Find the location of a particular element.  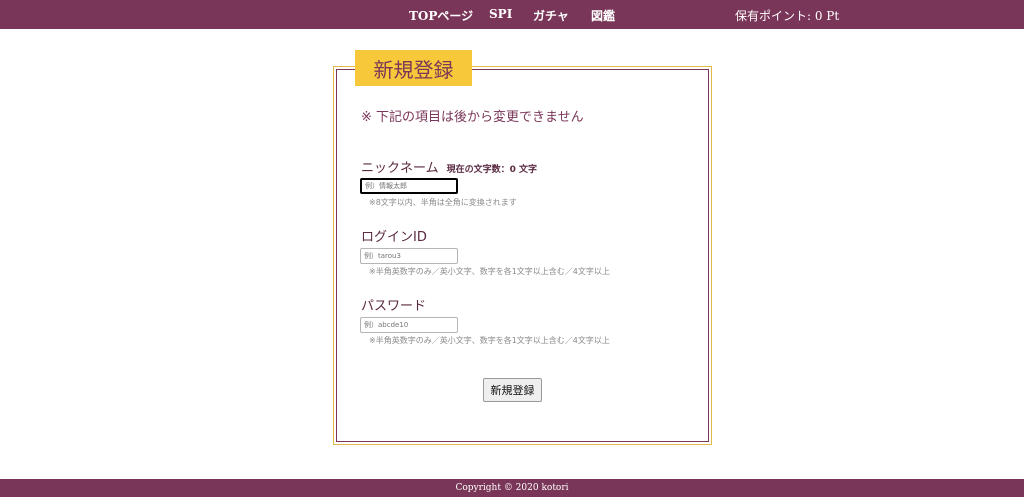

nav-encyclopedia-link: 図鑑 is located at coordinates (603, 15).